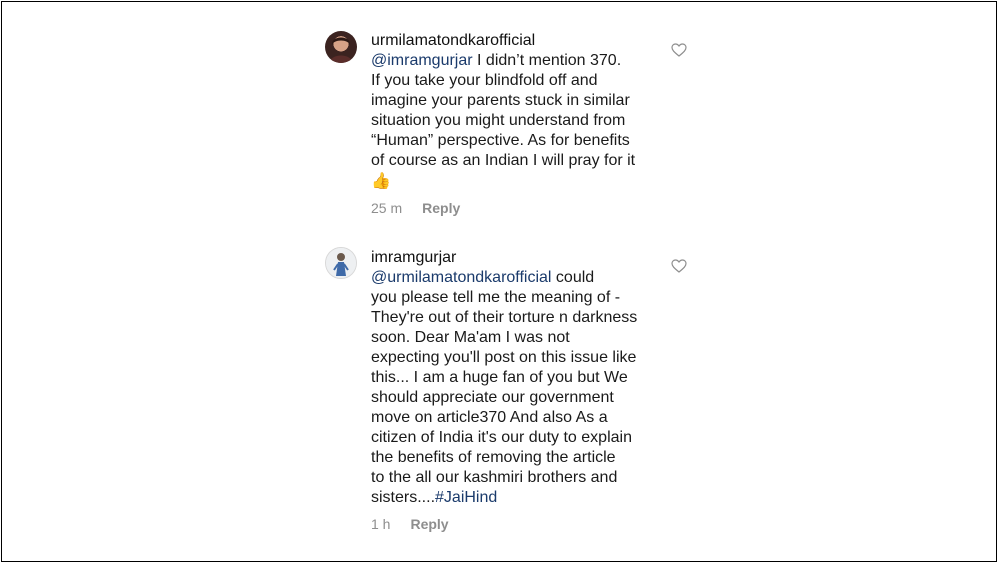  Describe the element at coordinates (499, 377) in the screenshot. I see `comment-line: this... I am a huge fan of you but We` at that location.